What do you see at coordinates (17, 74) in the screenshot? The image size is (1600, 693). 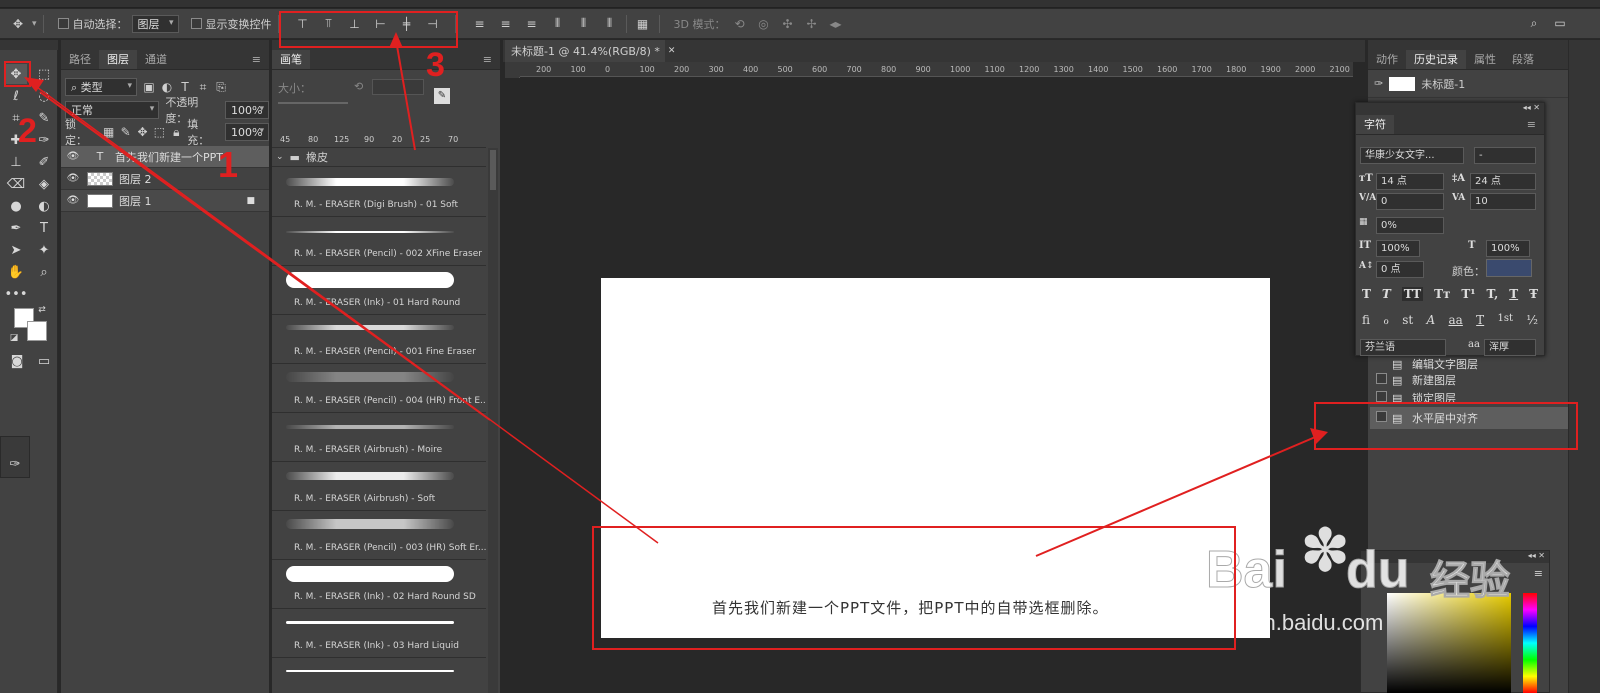 I see `highlight-move-tool` at bounding box center [17, 74].